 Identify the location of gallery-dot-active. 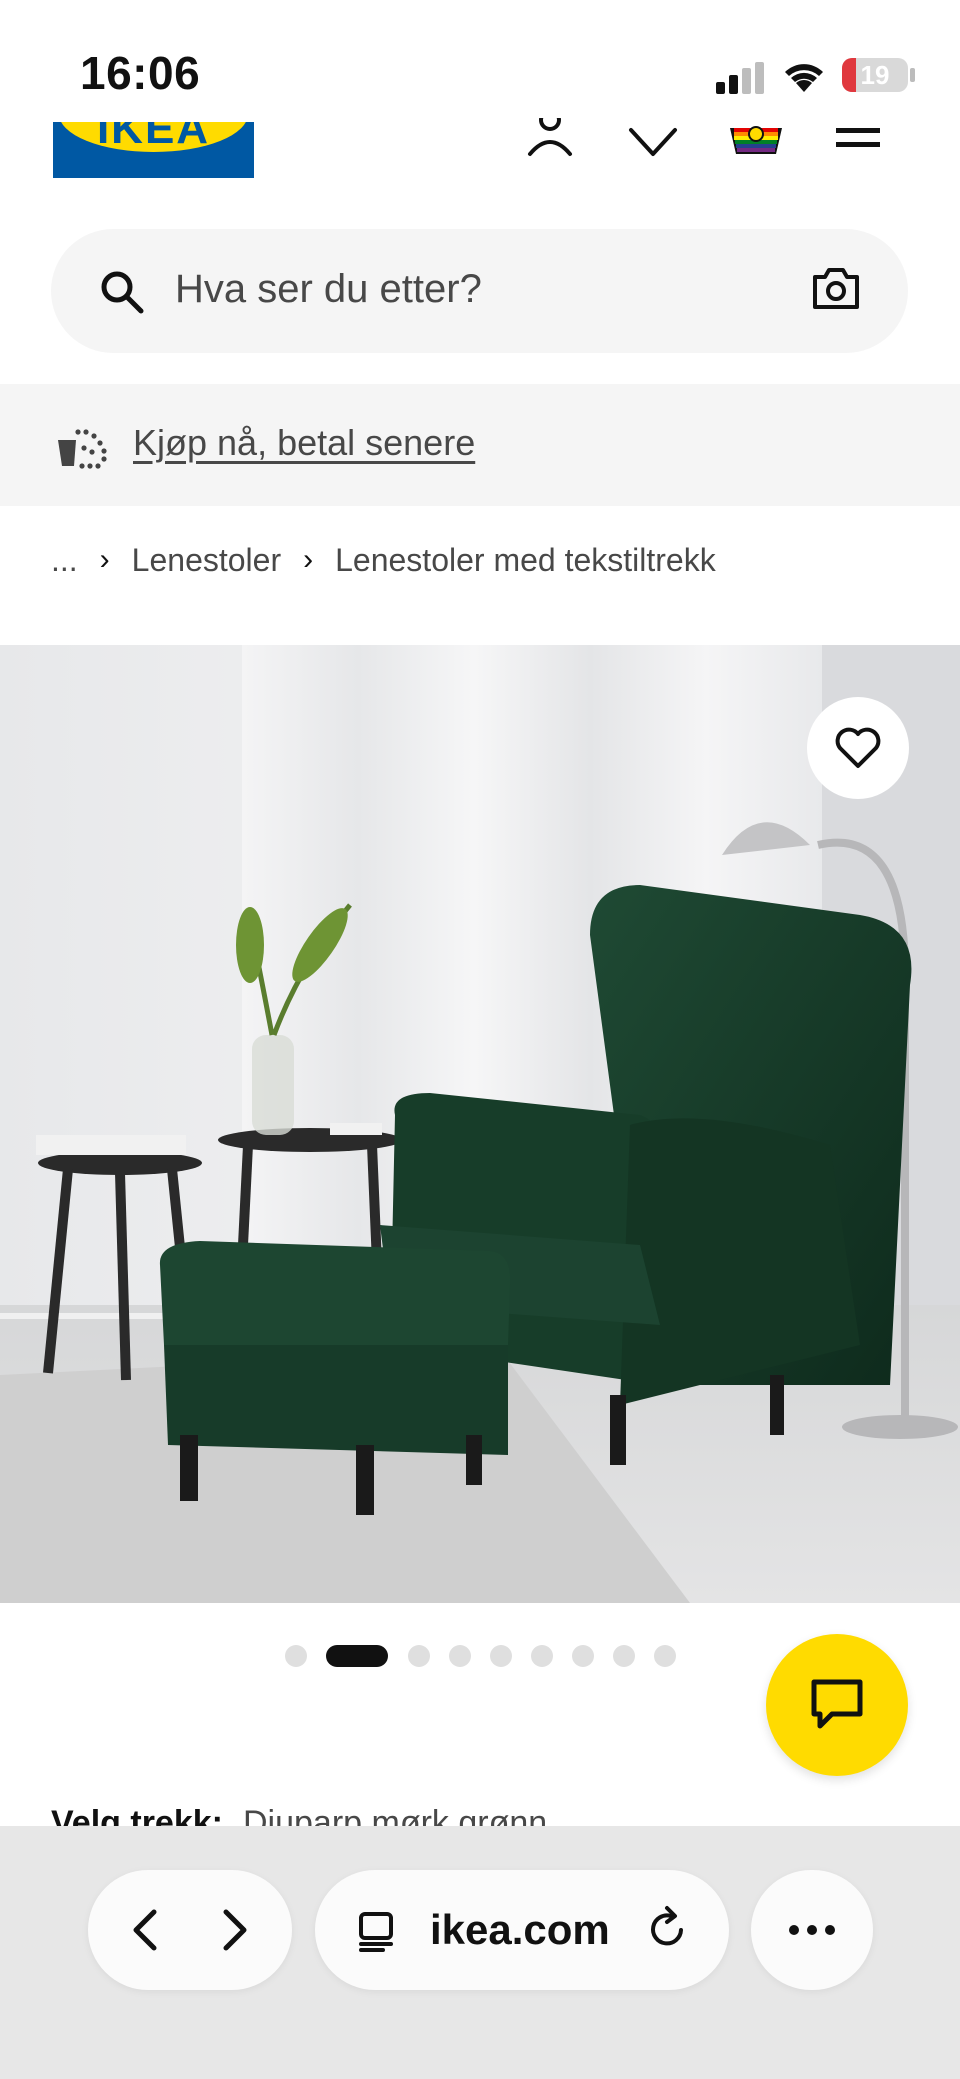
(357, 1656).